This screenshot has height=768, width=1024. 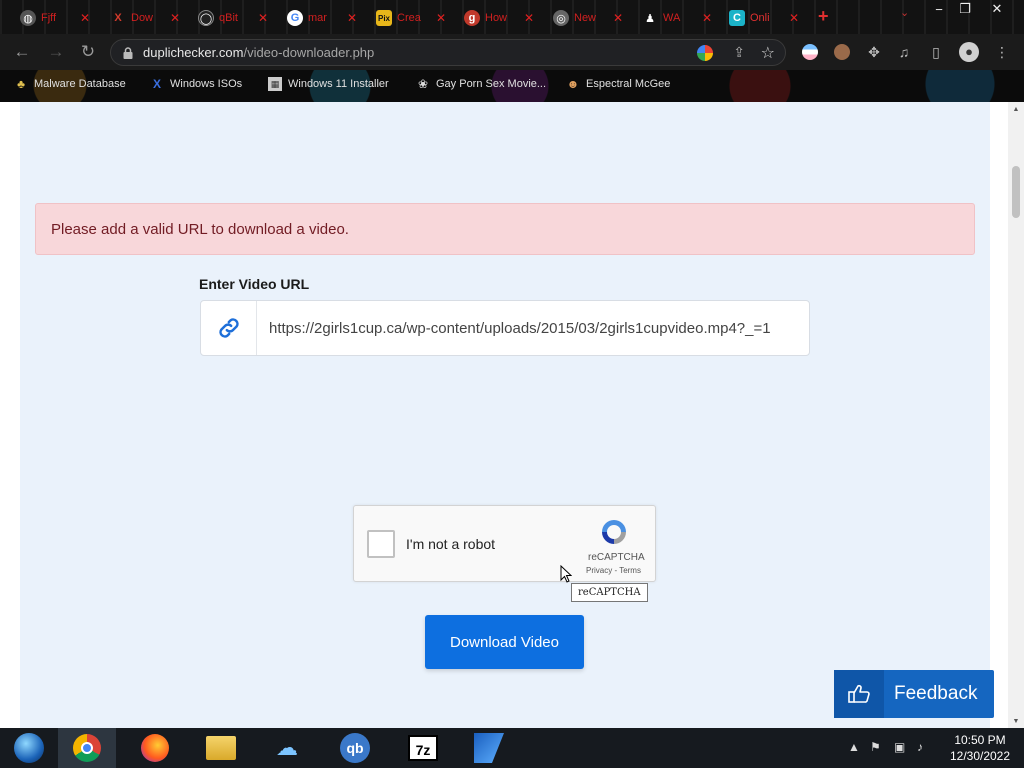 What do you see at coordinates (295, 18) in the screenshot?
I see `google-icon: G` at bounding box center [295, 18].